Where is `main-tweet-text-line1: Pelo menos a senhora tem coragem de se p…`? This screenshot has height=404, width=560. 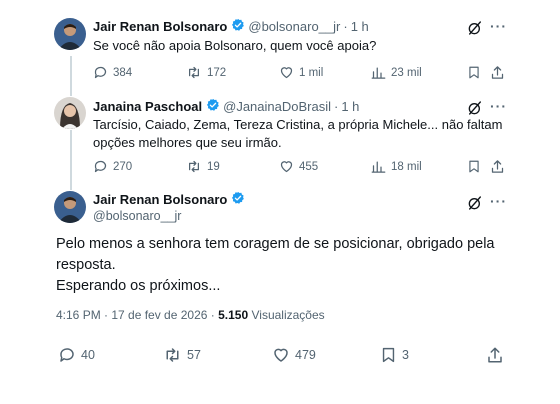
main-tweet-text-line1: Pelo menos a senhora tem coragem de se p… is located at coordinates (275, 244).